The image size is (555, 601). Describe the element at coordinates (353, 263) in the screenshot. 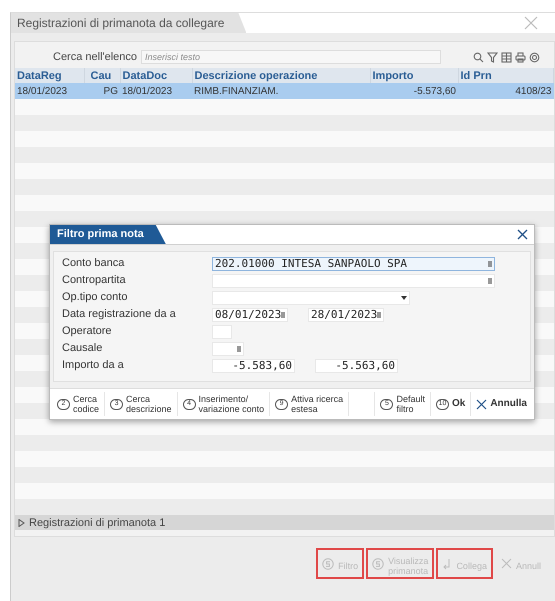

I see `input-field: 202.01000 INTESA SANPAOLO SPA` at that location.